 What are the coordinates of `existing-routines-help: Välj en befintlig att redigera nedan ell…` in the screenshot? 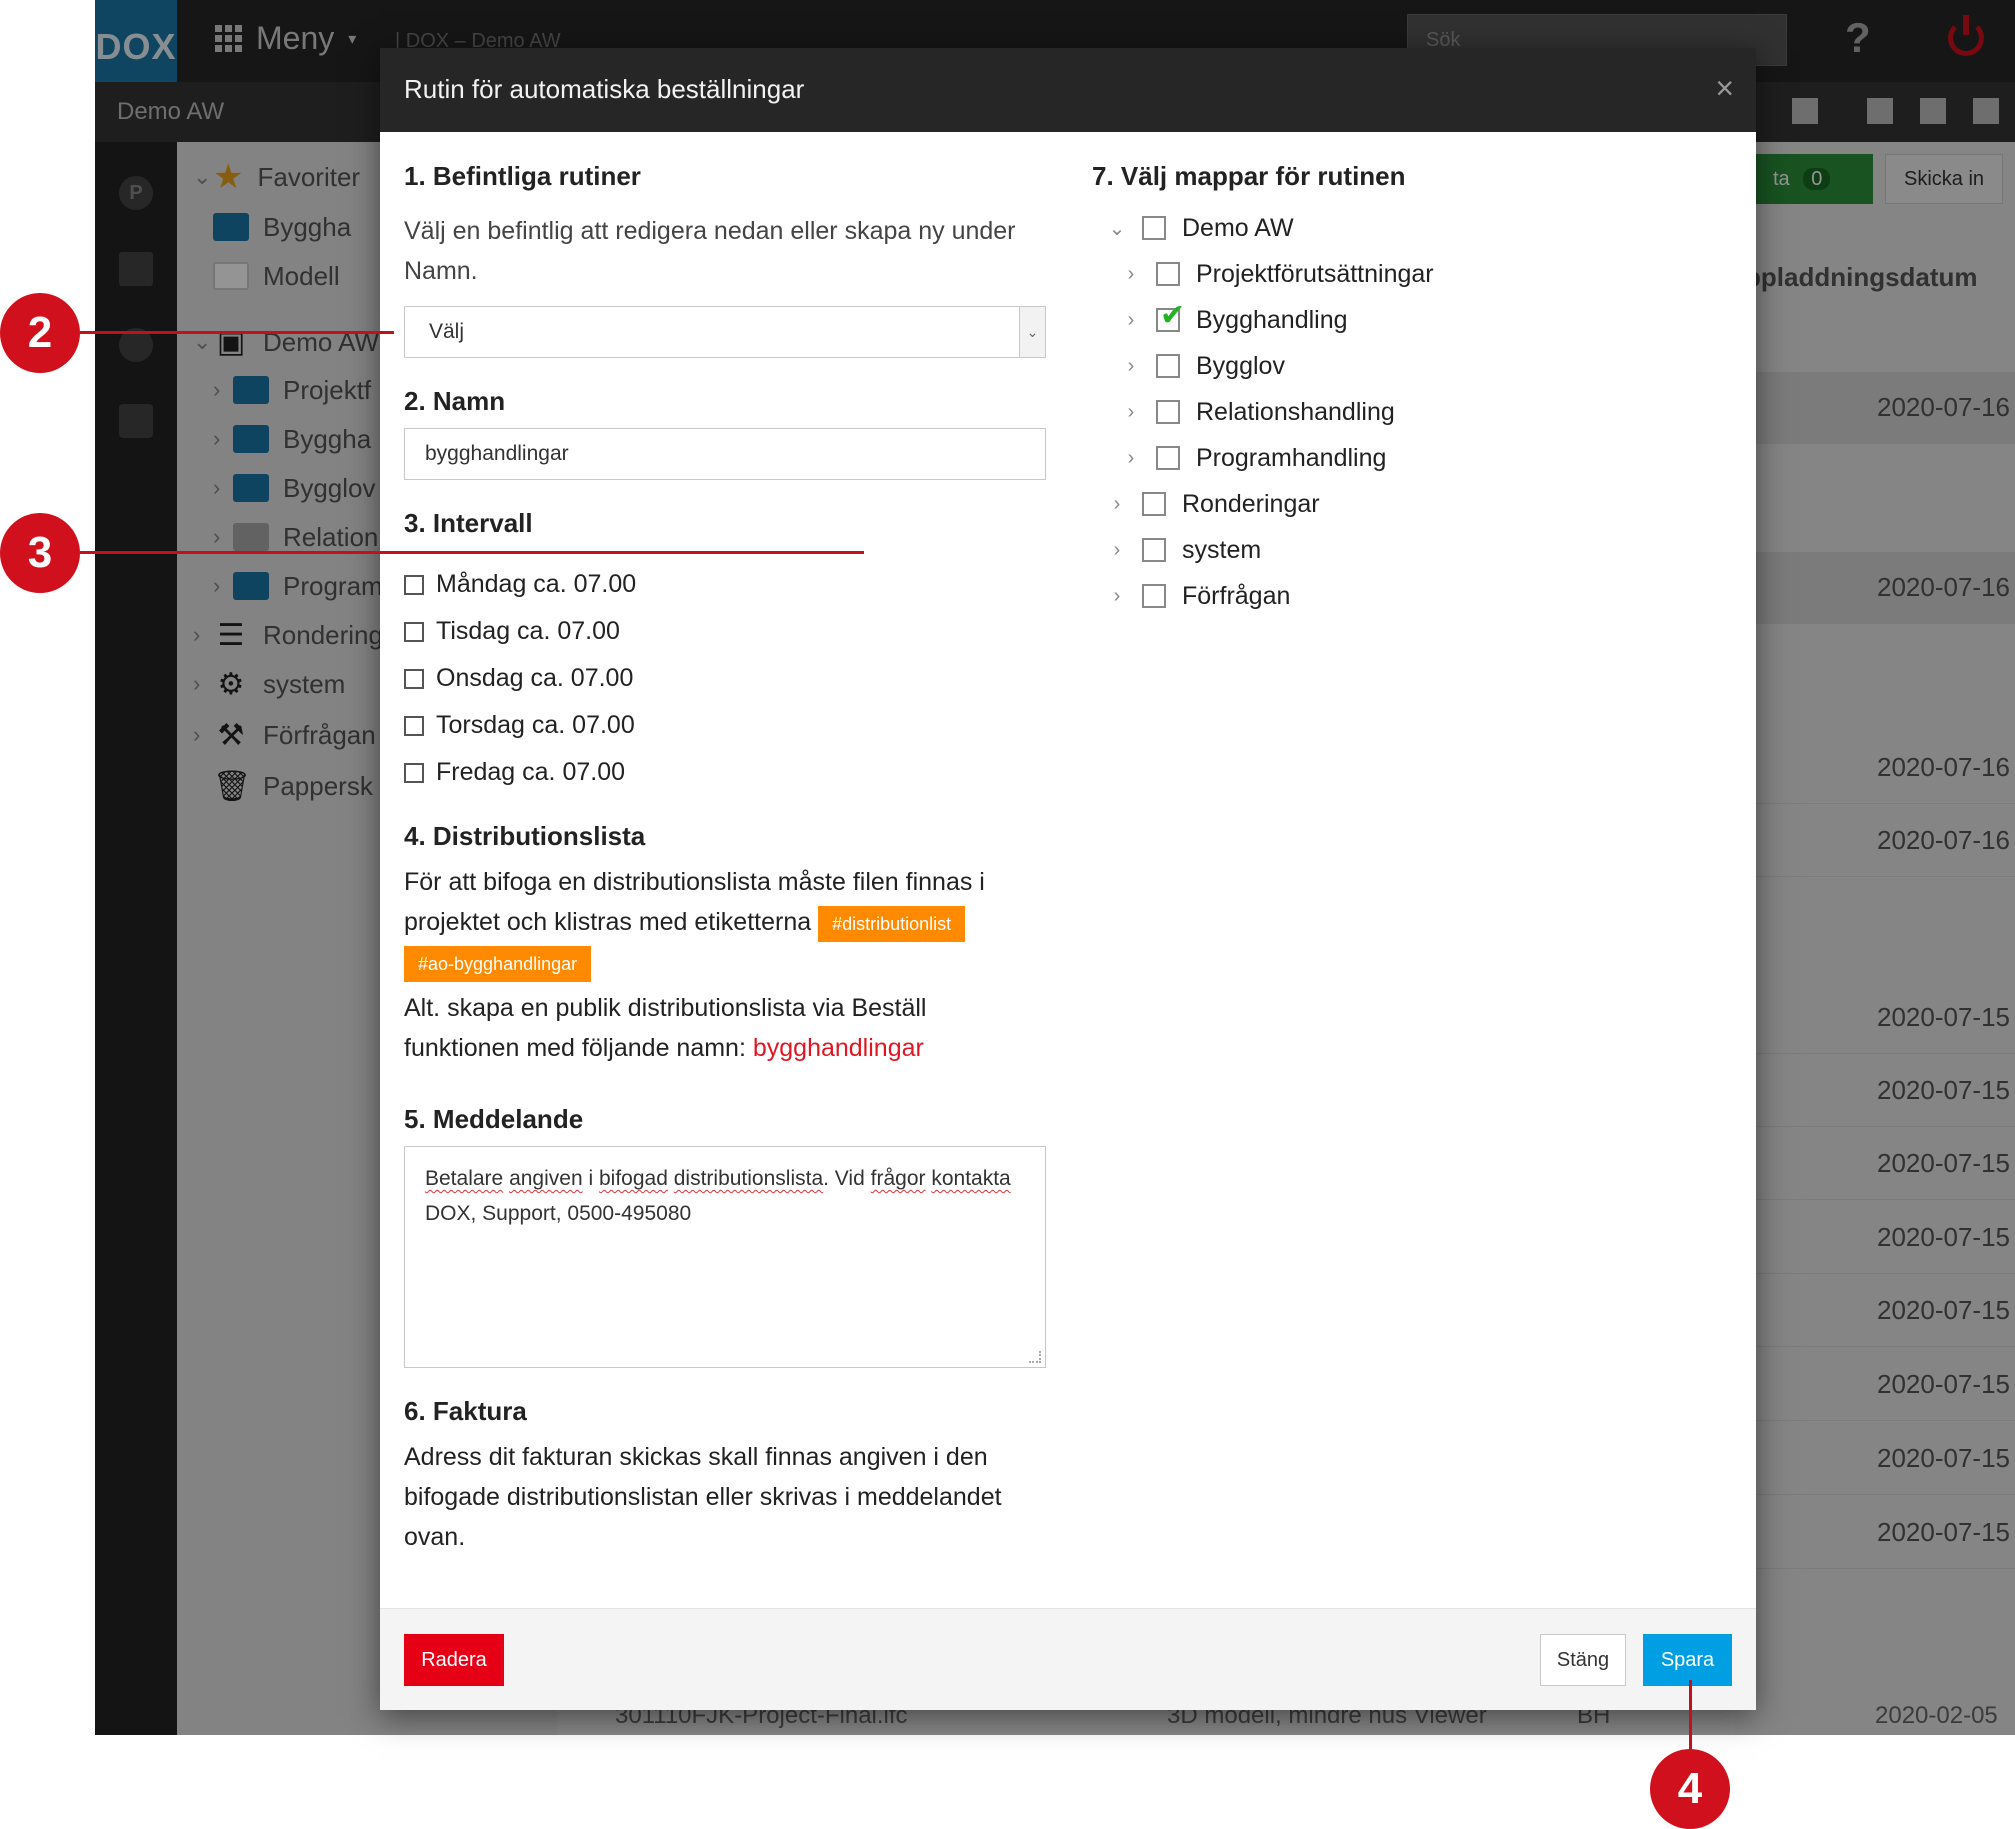 It's located at (710, 251).